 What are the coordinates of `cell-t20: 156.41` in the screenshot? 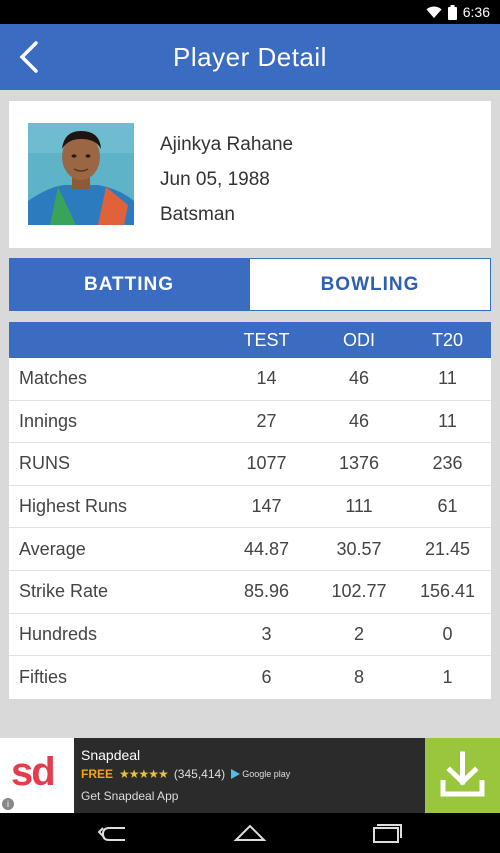 It's located at (447, 591).